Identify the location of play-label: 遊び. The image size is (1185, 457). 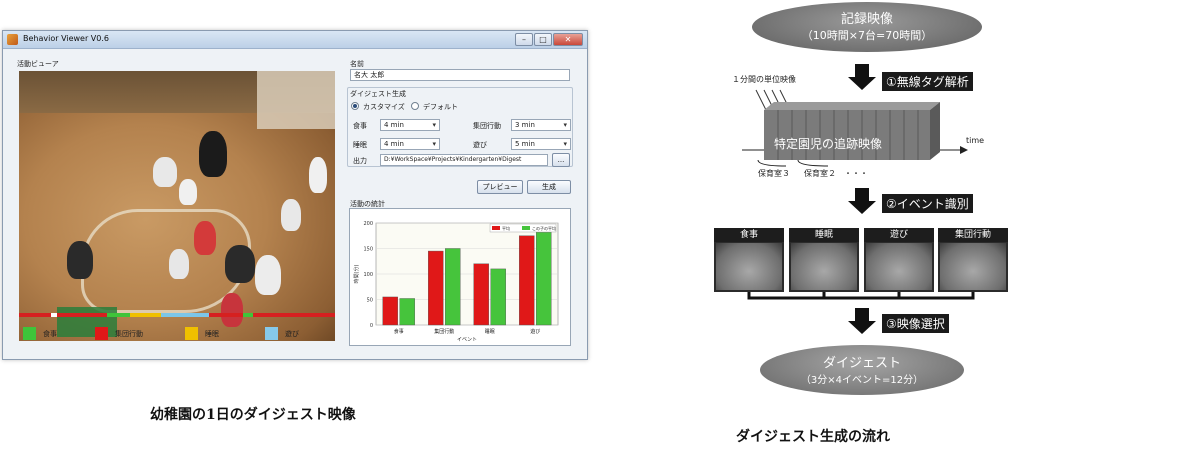
(480, 145).